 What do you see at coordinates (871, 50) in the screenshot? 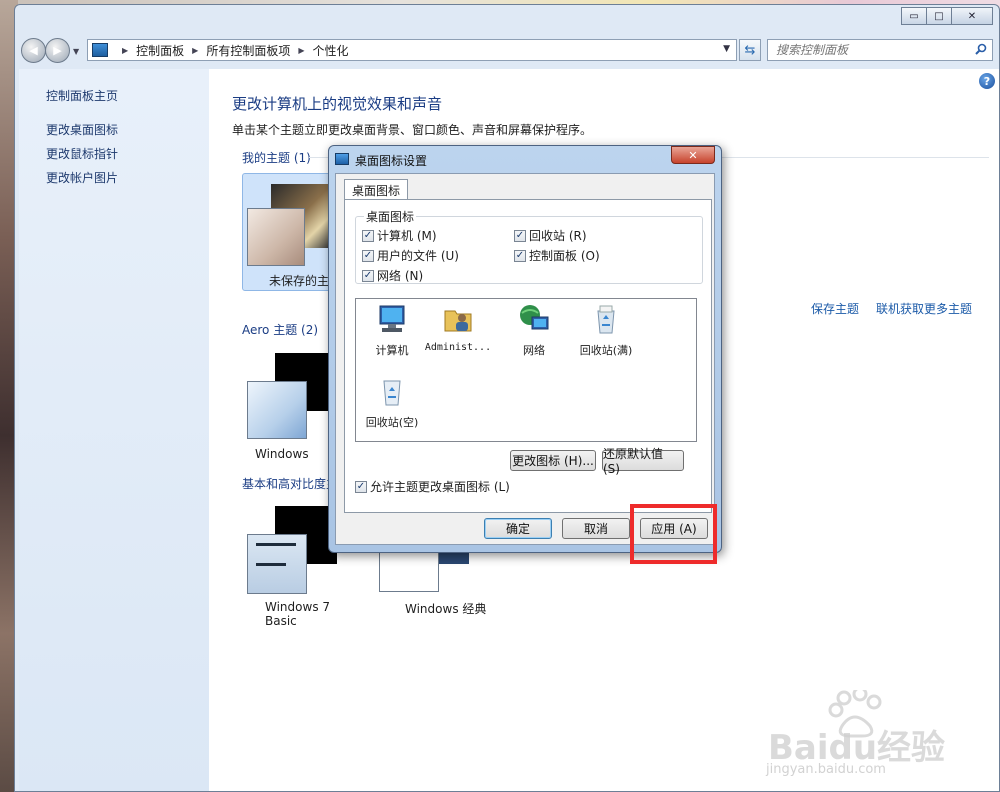
I see `search-input` at bounding box center [871, 50].